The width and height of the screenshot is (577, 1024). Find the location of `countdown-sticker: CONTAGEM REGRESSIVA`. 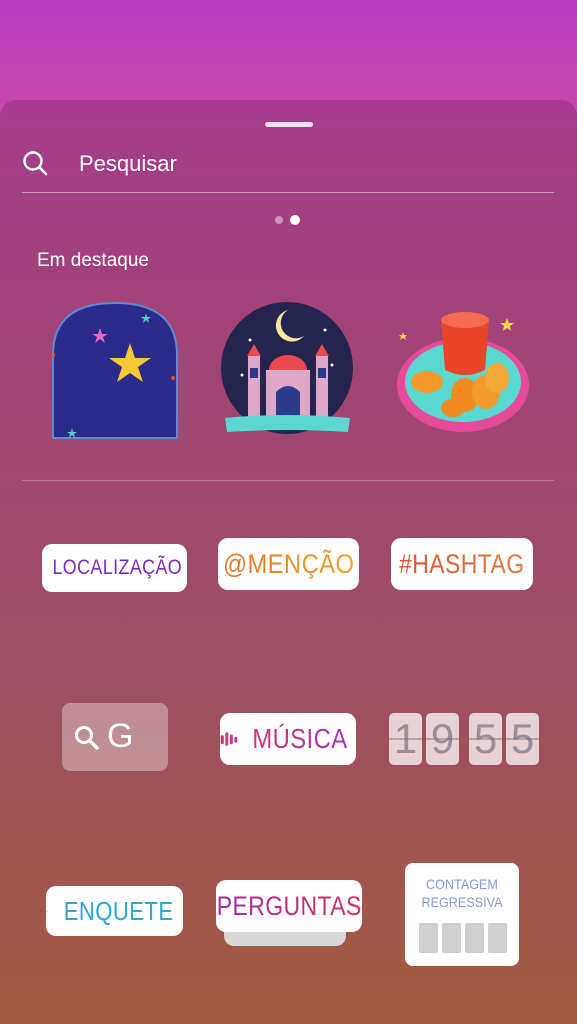

countdown-sticker: CONTAGEM REGRESSIVA is located at coordinates (462, 914).